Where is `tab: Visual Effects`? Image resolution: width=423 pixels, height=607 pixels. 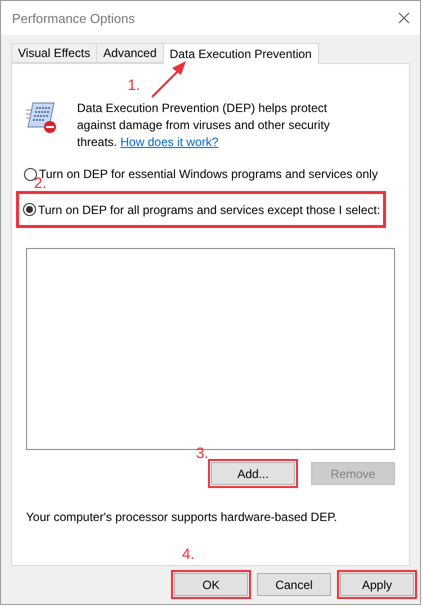 tab: Visual Effects is located at coordinates (54, 53).